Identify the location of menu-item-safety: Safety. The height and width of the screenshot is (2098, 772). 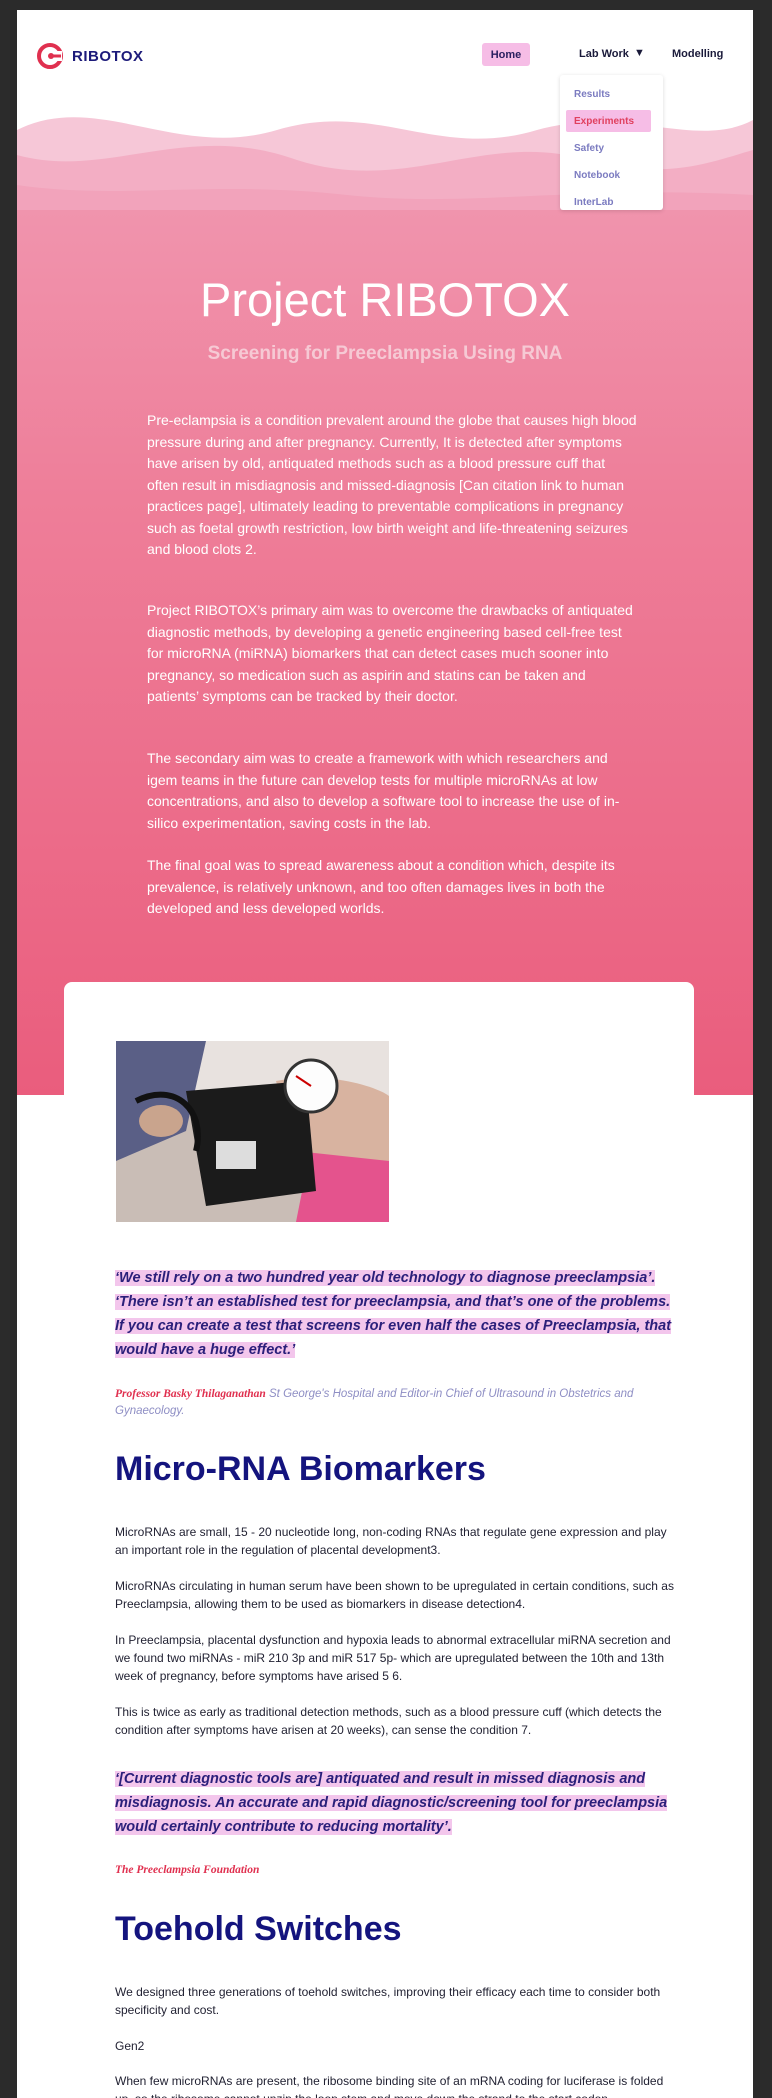
(608, 148).